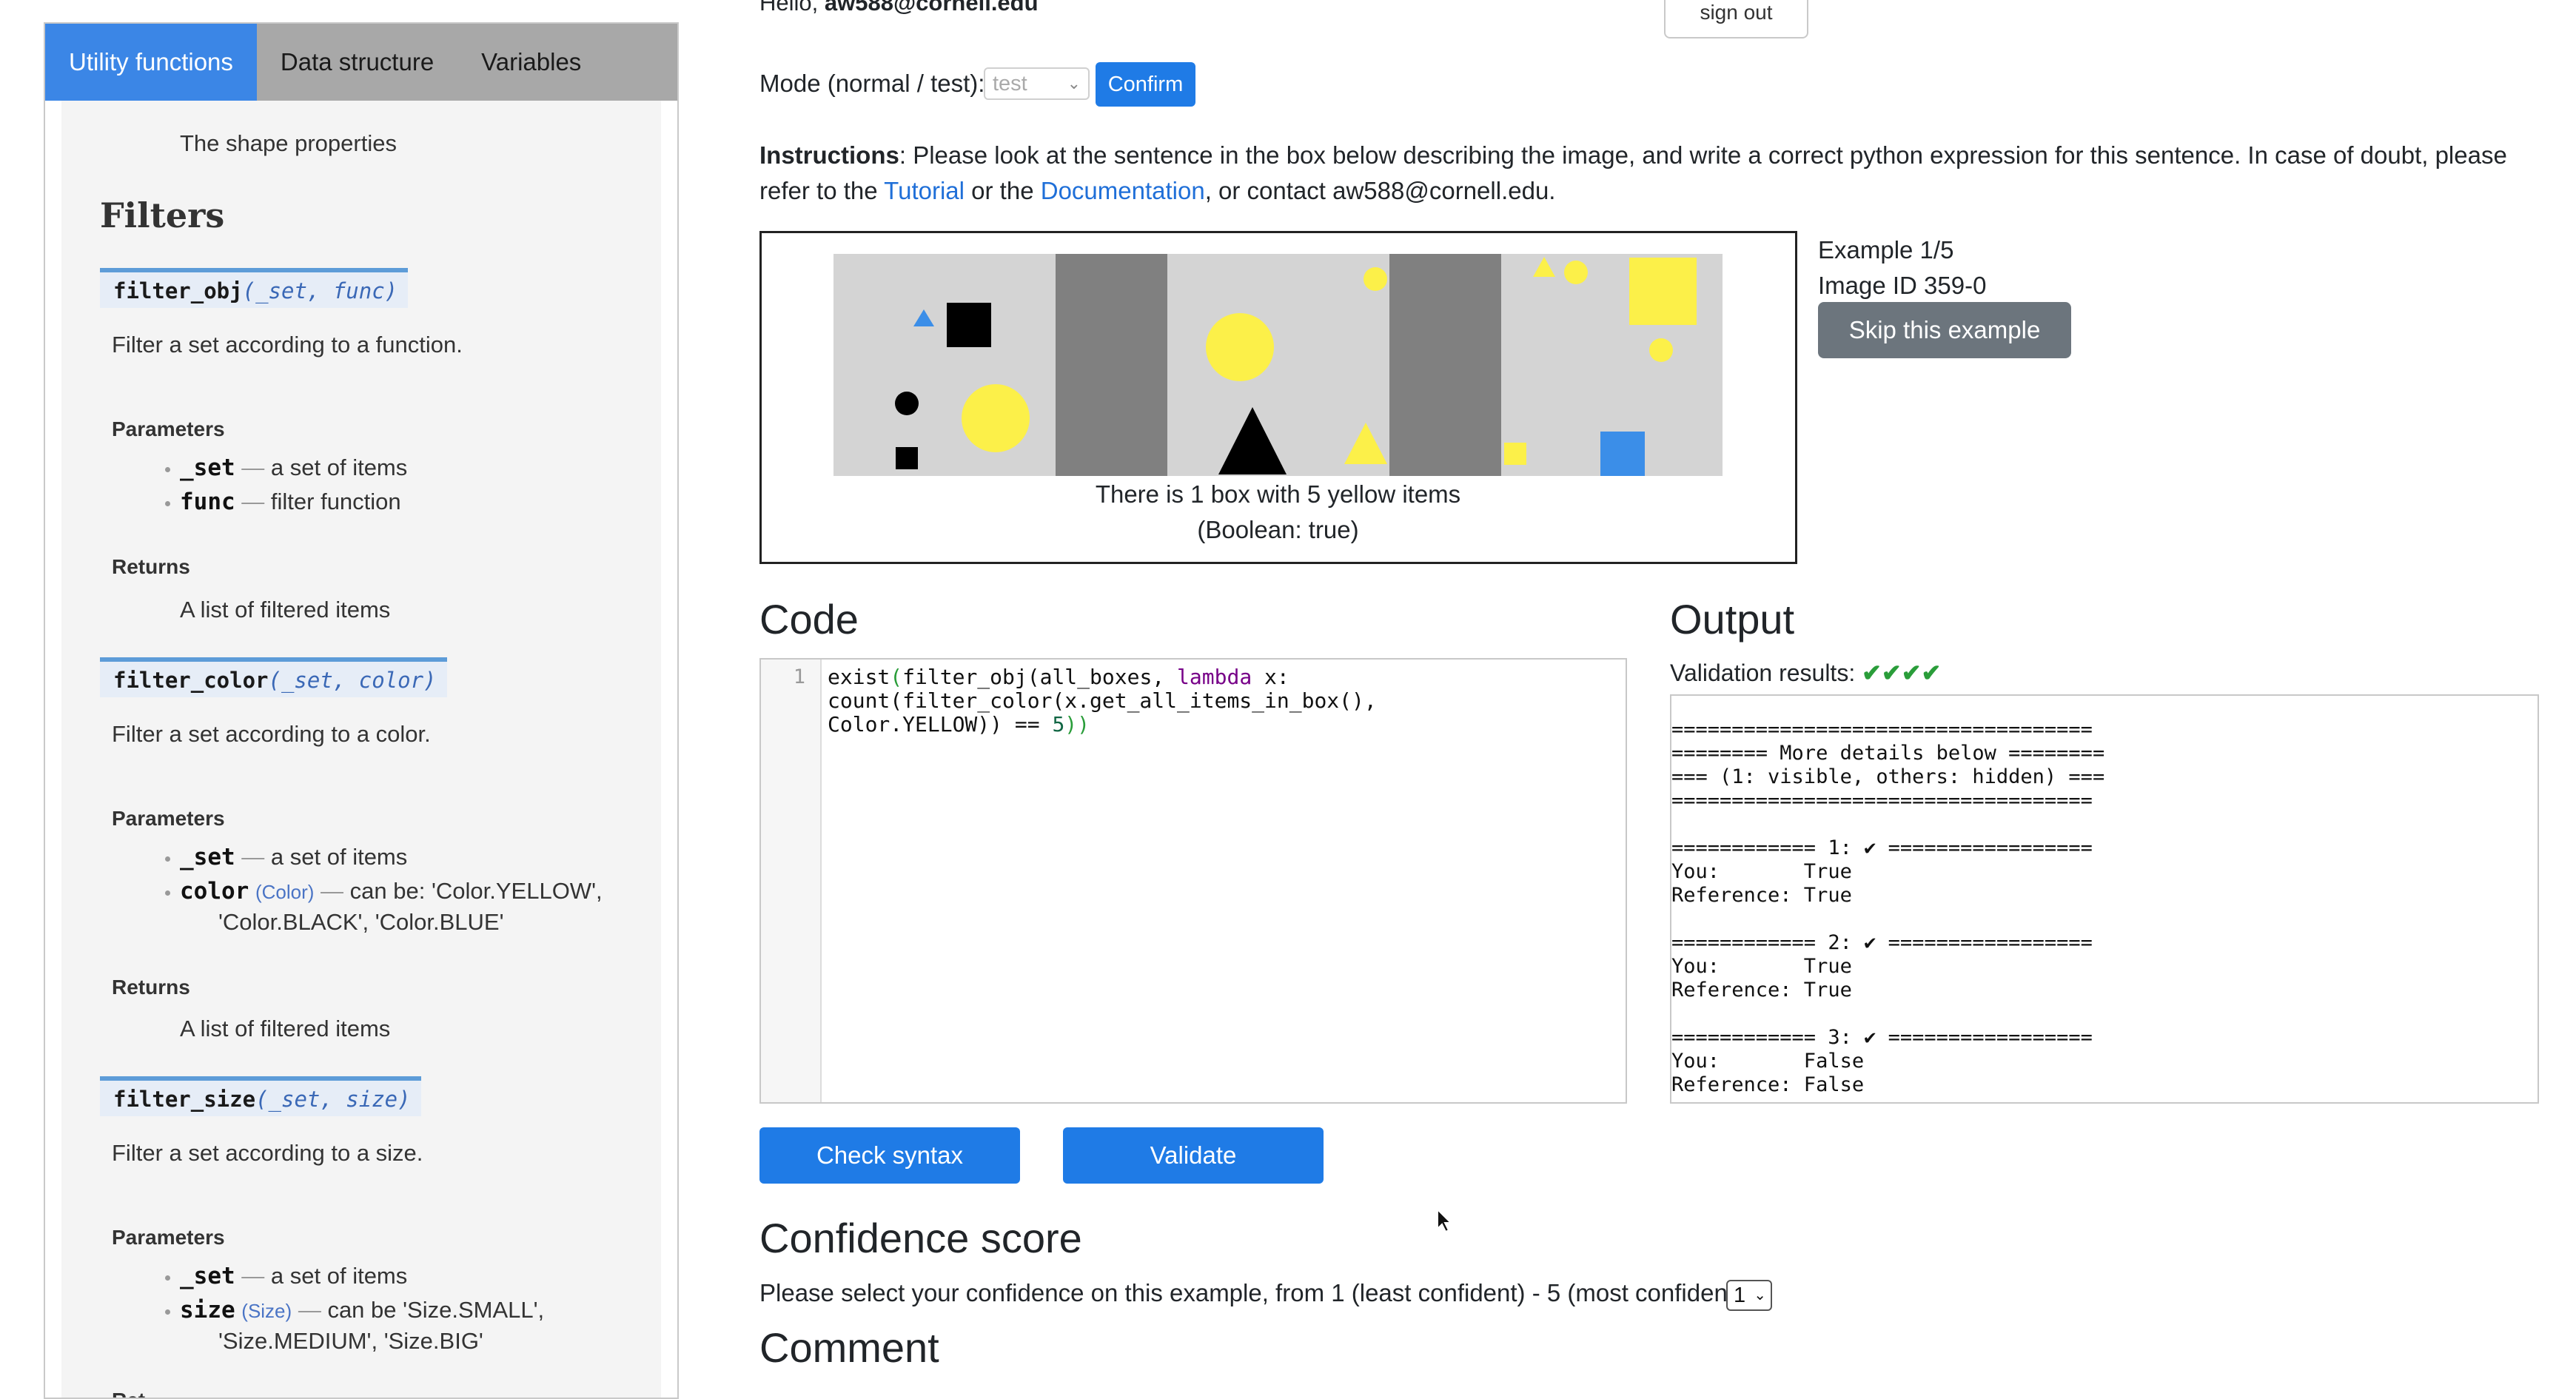 The image size is (2576, 1399). I want to click on param-item: func — filter function, so click(290, 502).